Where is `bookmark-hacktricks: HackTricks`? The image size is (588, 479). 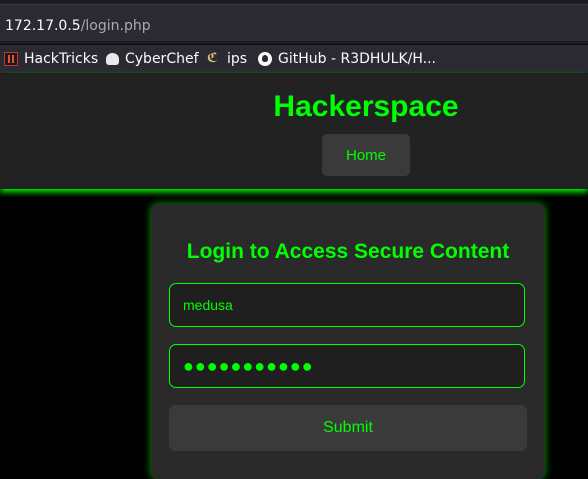 bookmark-hacktricks: HackTricks is located at coordinates (51, 59).